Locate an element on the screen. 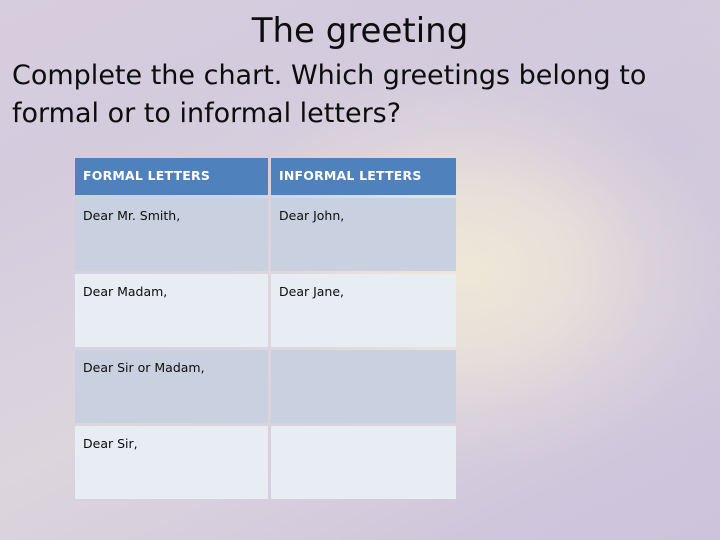 This screenshot has height=540, width=720. cell-informal-1: Dear John, is located at coordinates (363, 234).